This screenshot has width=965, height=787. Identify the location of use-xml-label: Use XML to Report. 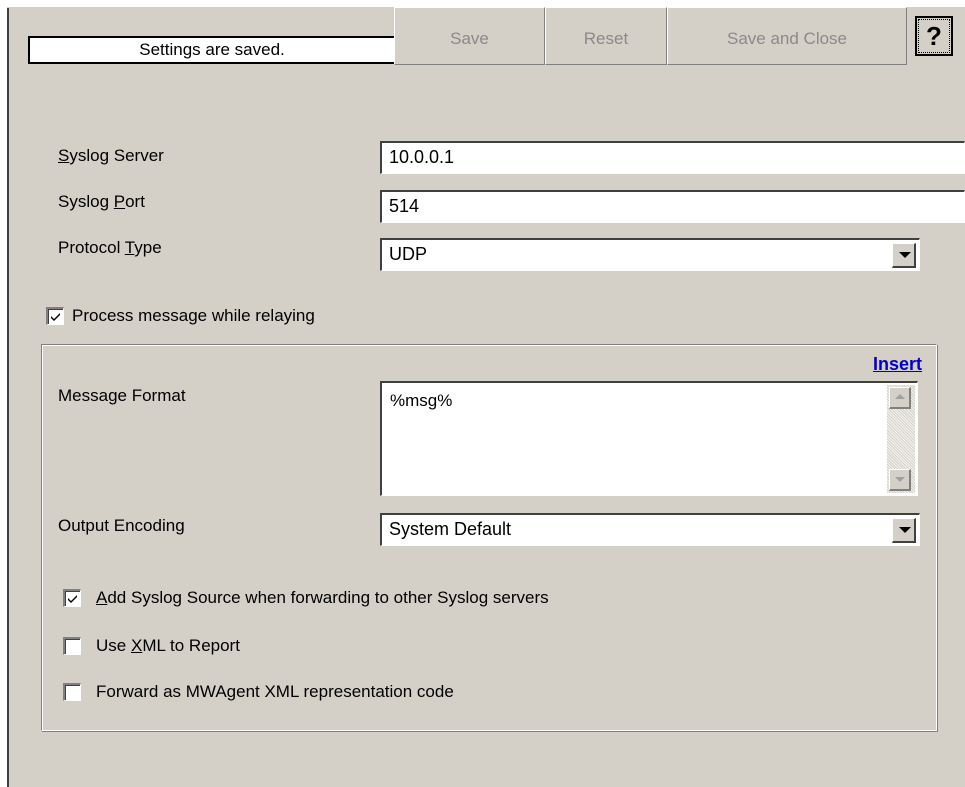
(168, 645).